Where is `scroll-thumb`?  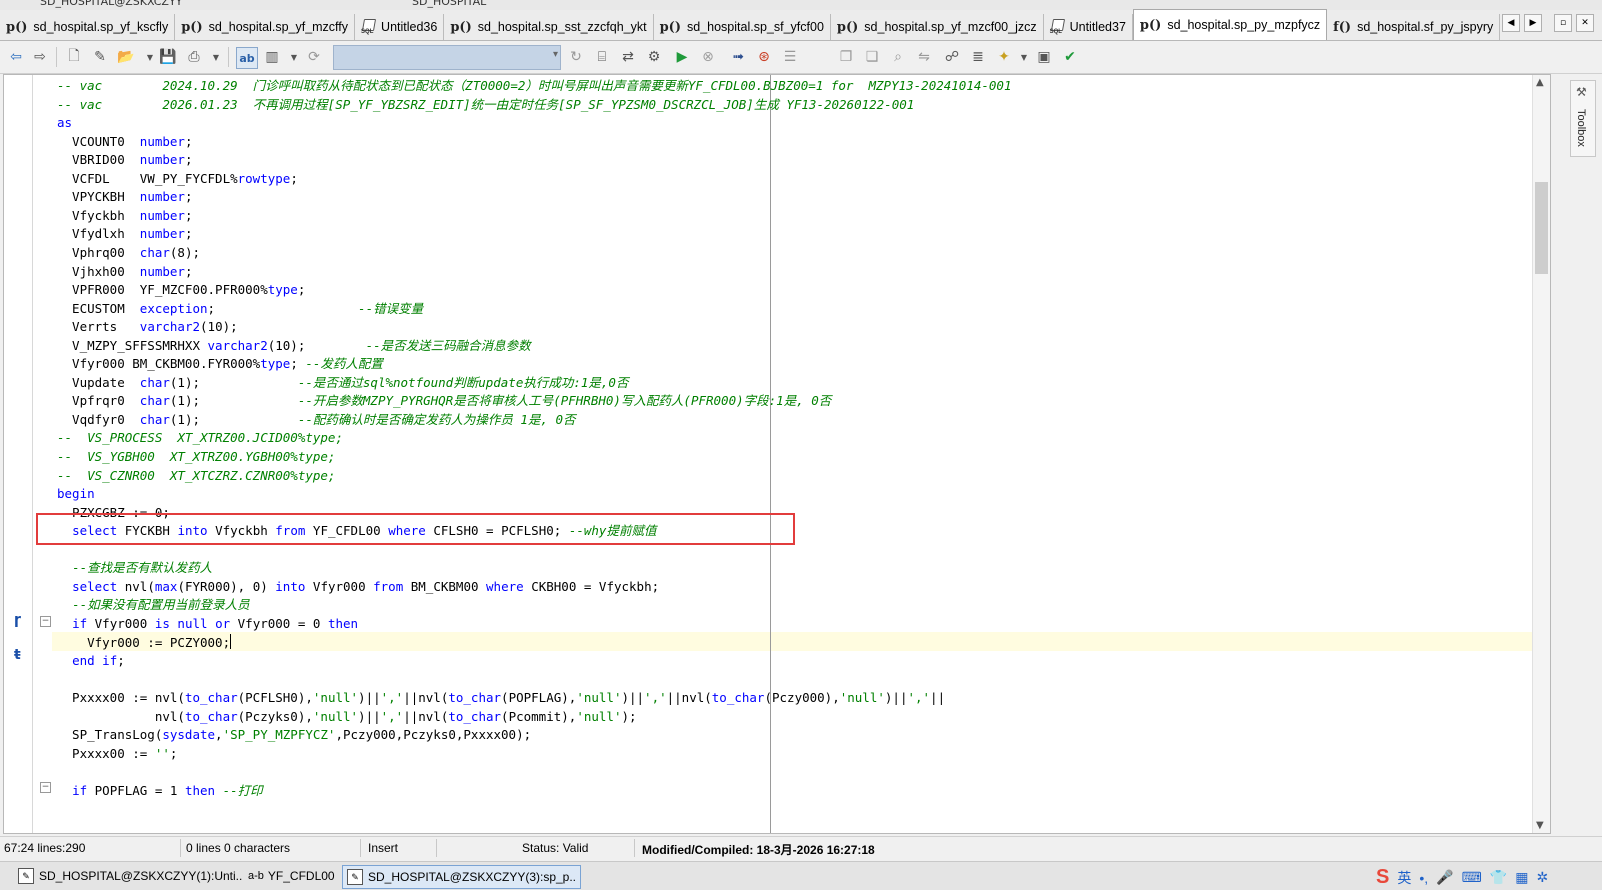
scroll-thumb is located at coordinates (1541, 228).